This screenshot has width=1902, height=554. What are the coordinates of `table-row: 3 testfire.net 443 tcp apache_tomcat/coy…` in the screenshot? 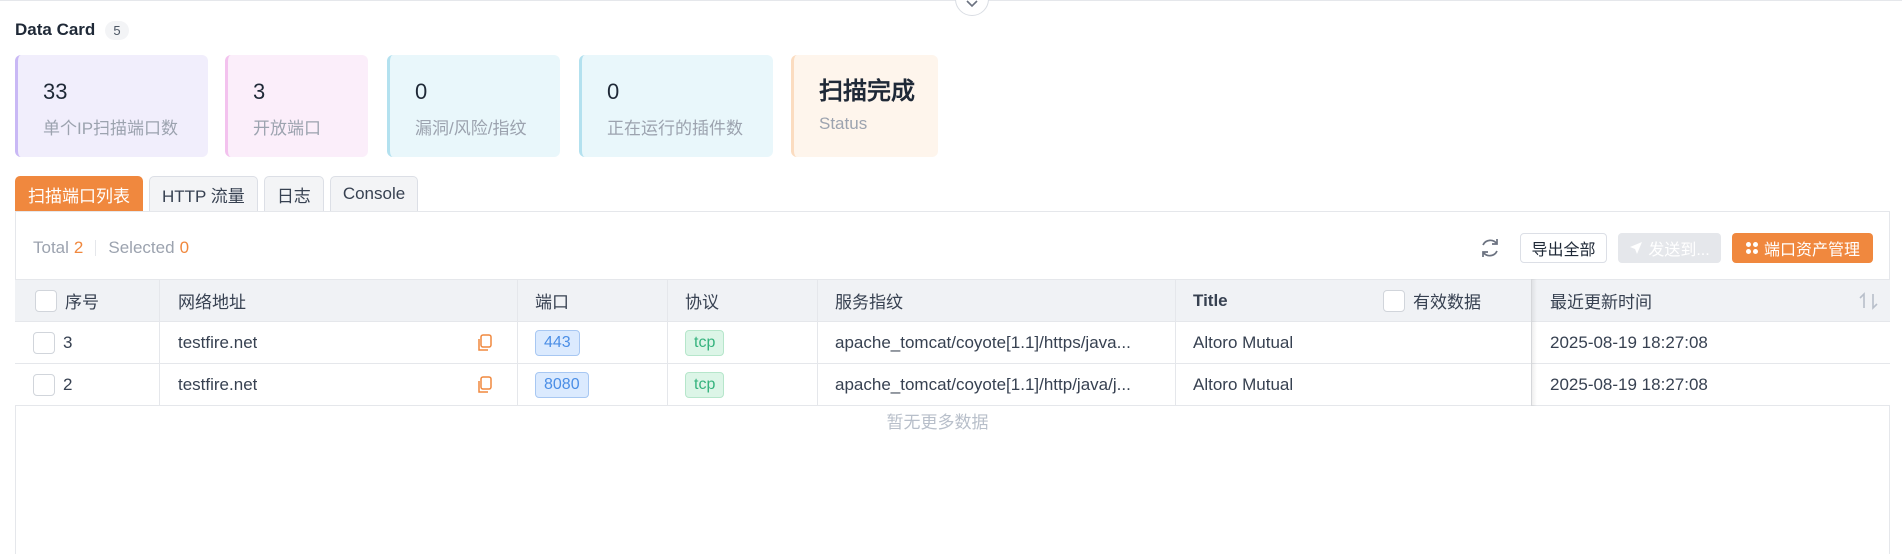 It's located at (952, 343).